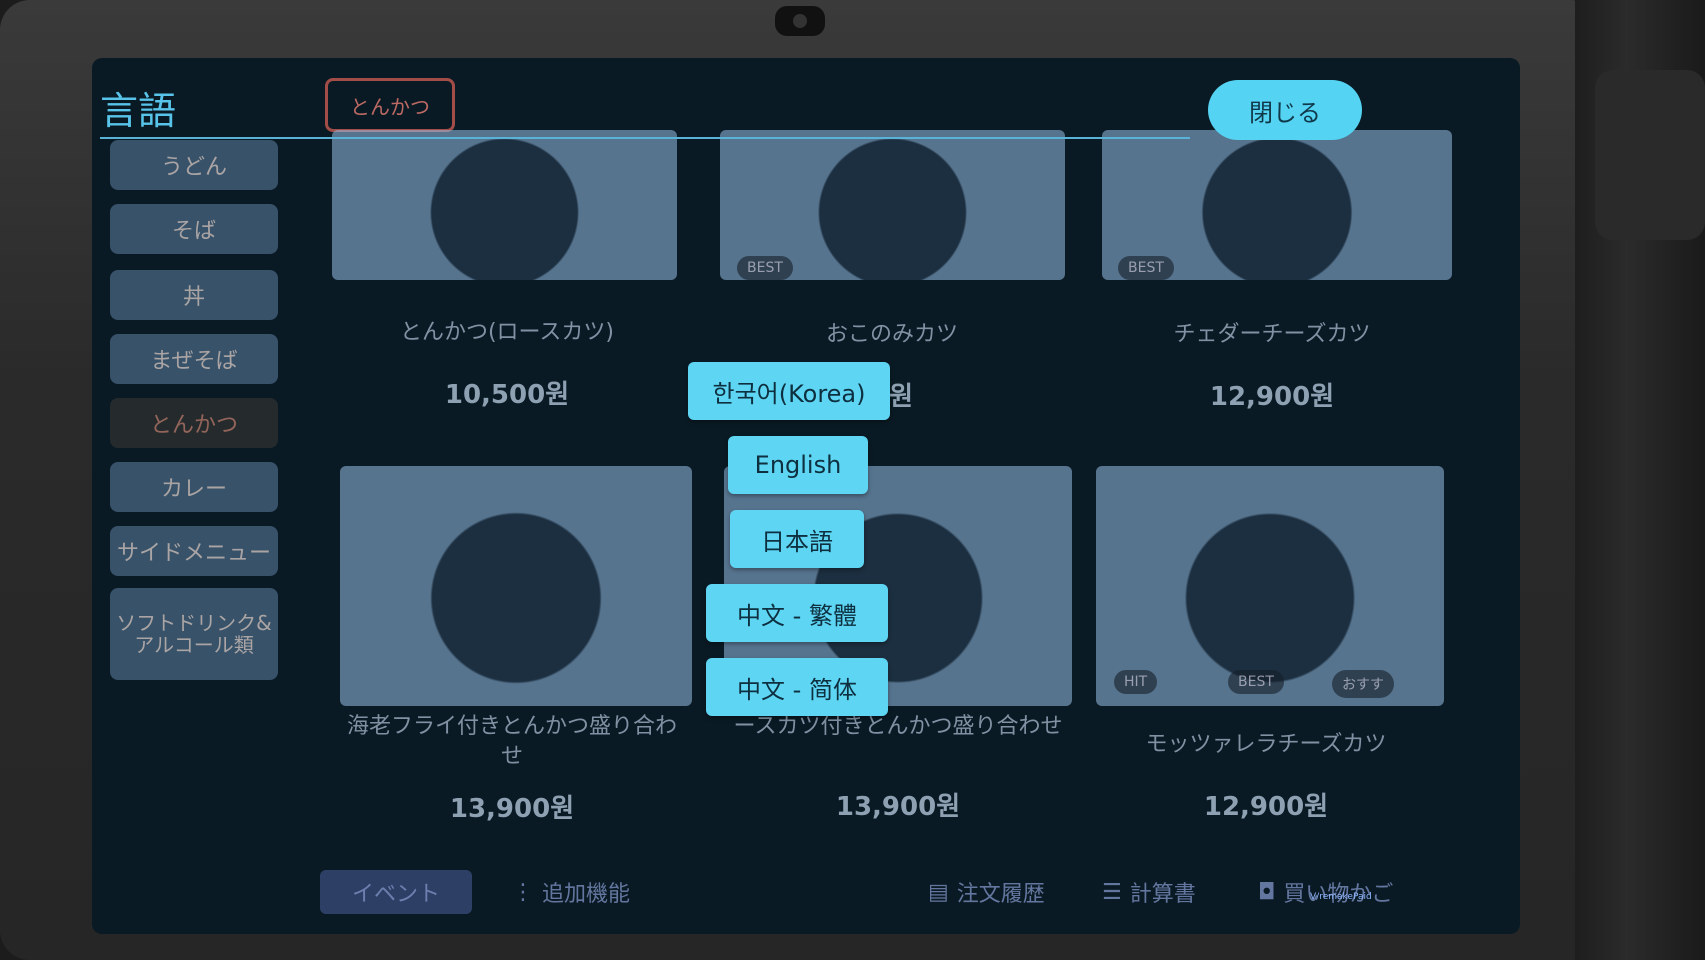  Describe the element at coordinates (194, 359) in the screenshot. I see `category-mazesoba: まぜそば` at that location.